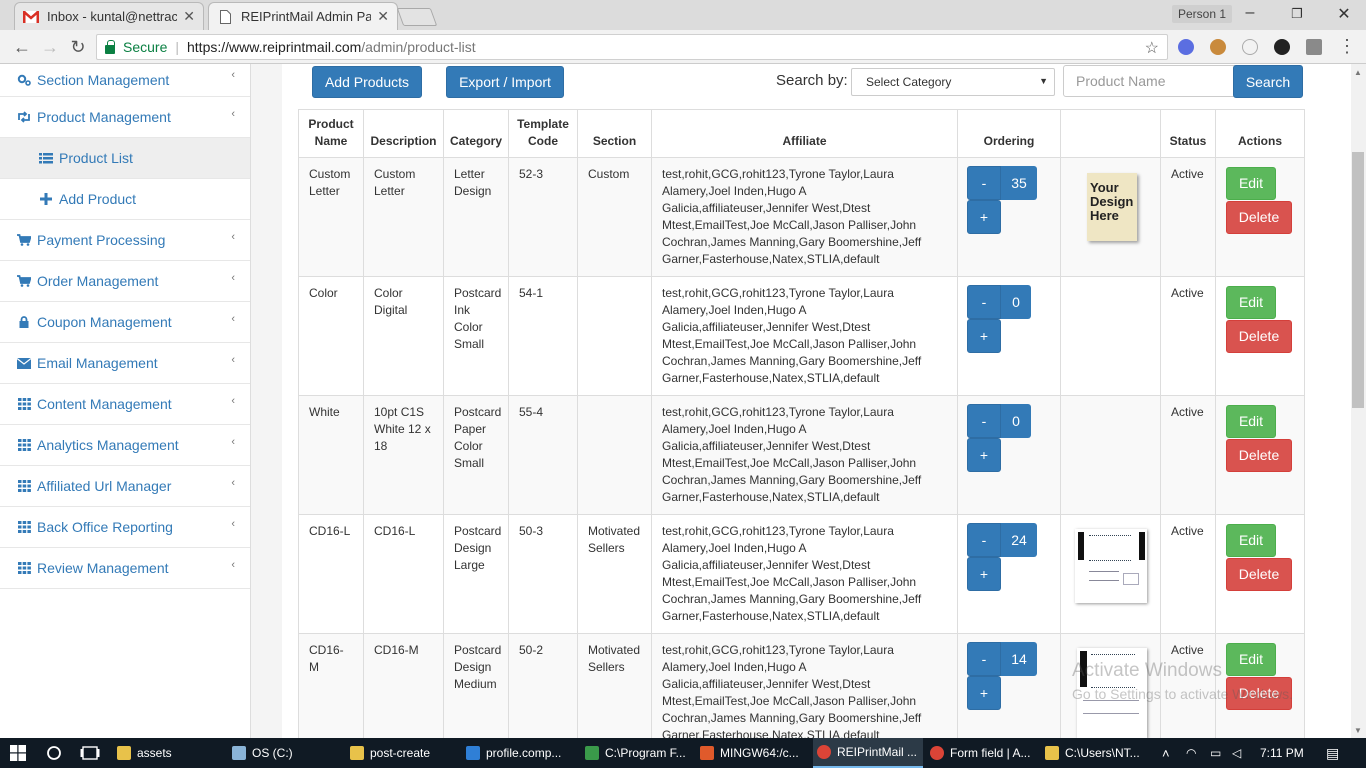 The image size is (1366, 768). Describe the element at coordinates (50, 47) in the screenshot. I see `forward-icon: →` at that location.